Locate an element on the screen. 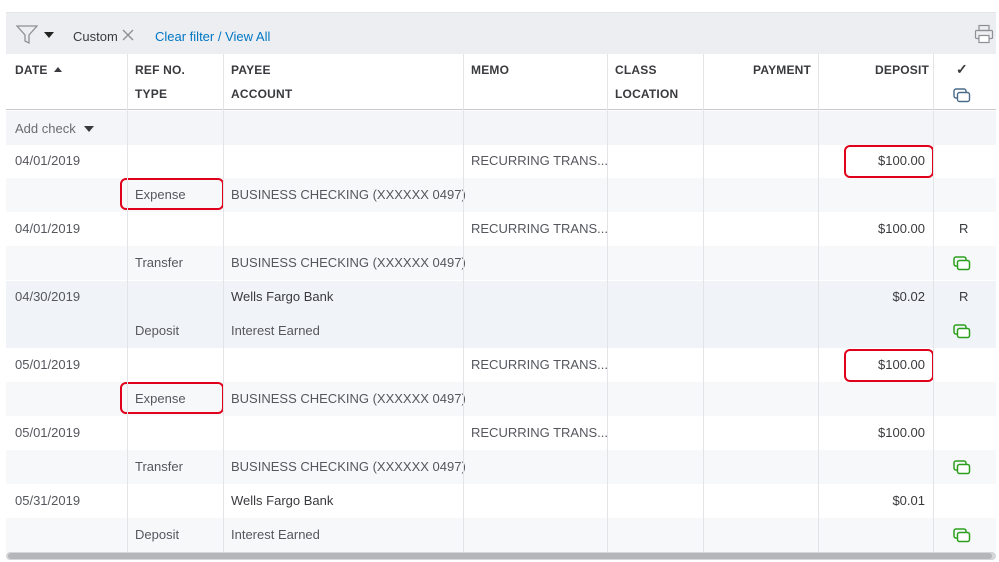  print-icon is located at coordinates (984, 34).